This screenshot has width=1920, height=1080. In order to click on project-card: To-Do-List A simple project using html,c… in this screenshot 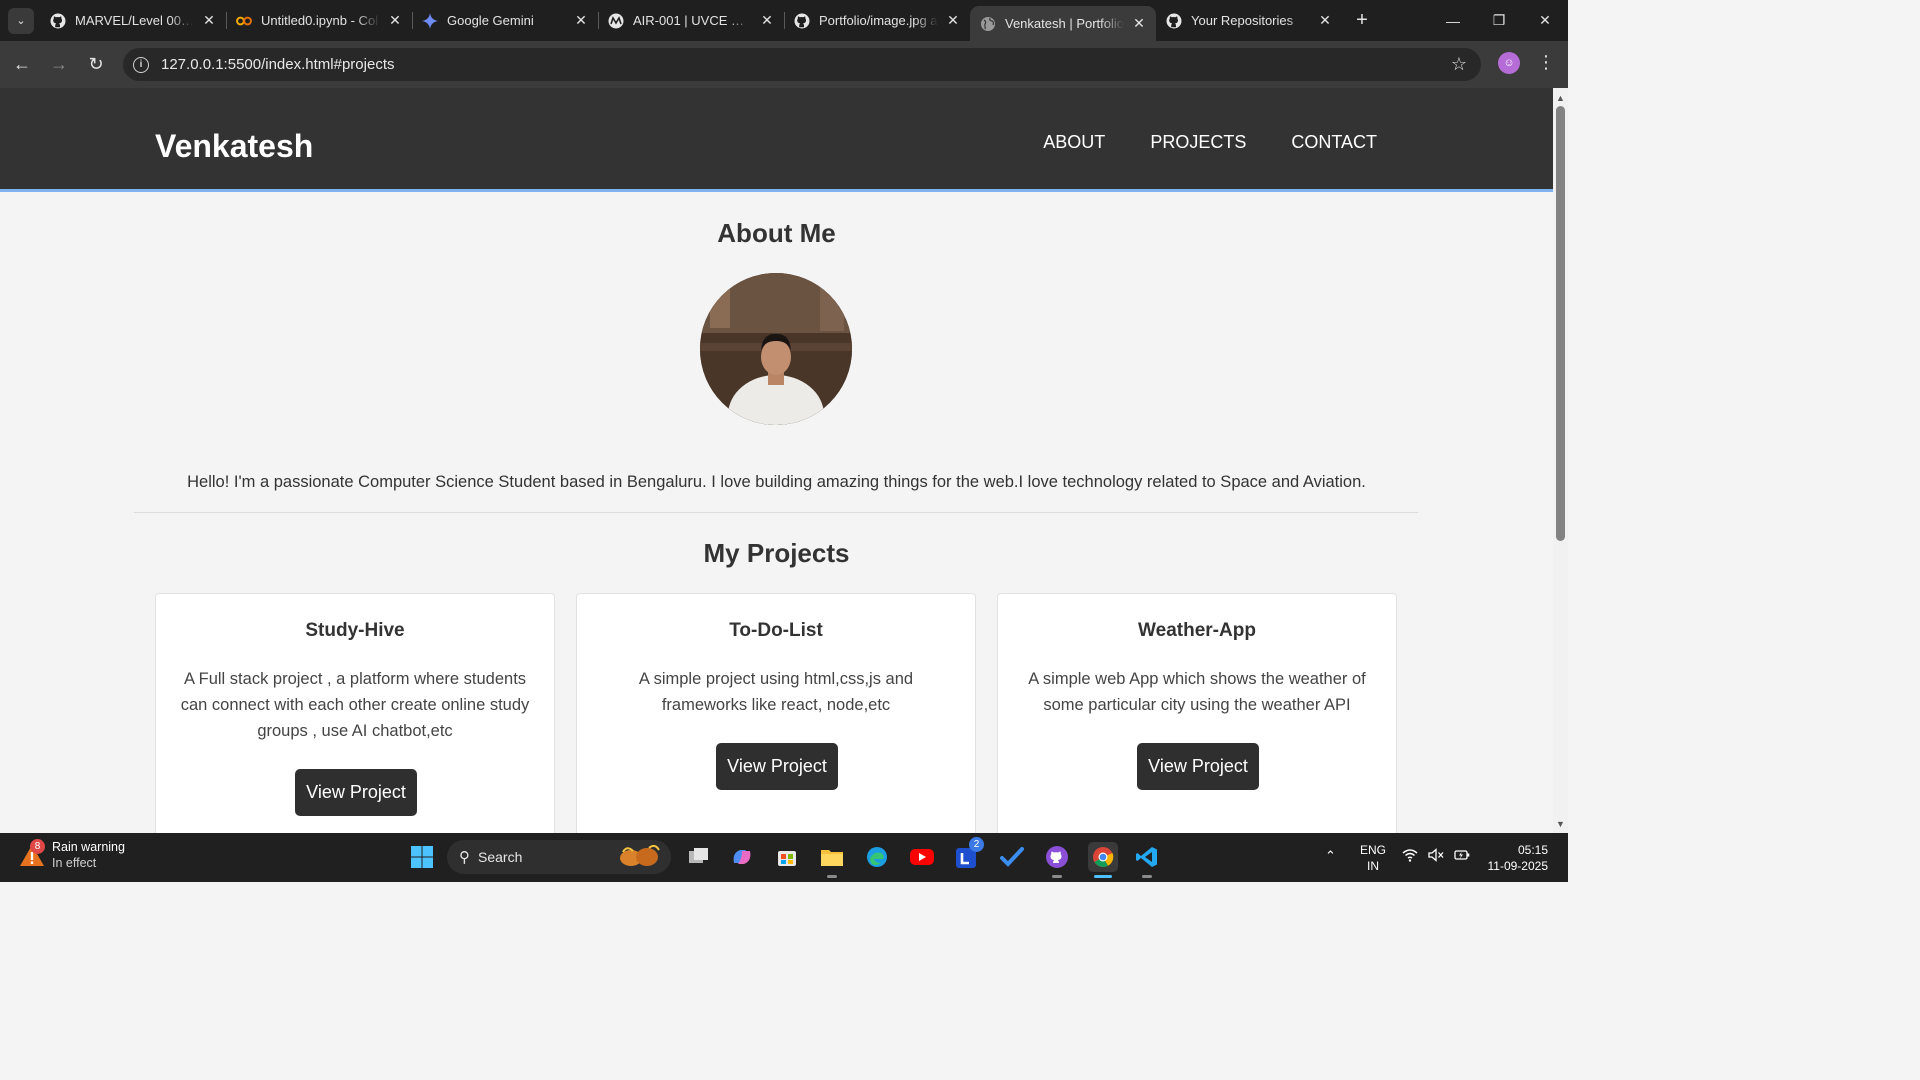, I will do `click(776, 713)`.